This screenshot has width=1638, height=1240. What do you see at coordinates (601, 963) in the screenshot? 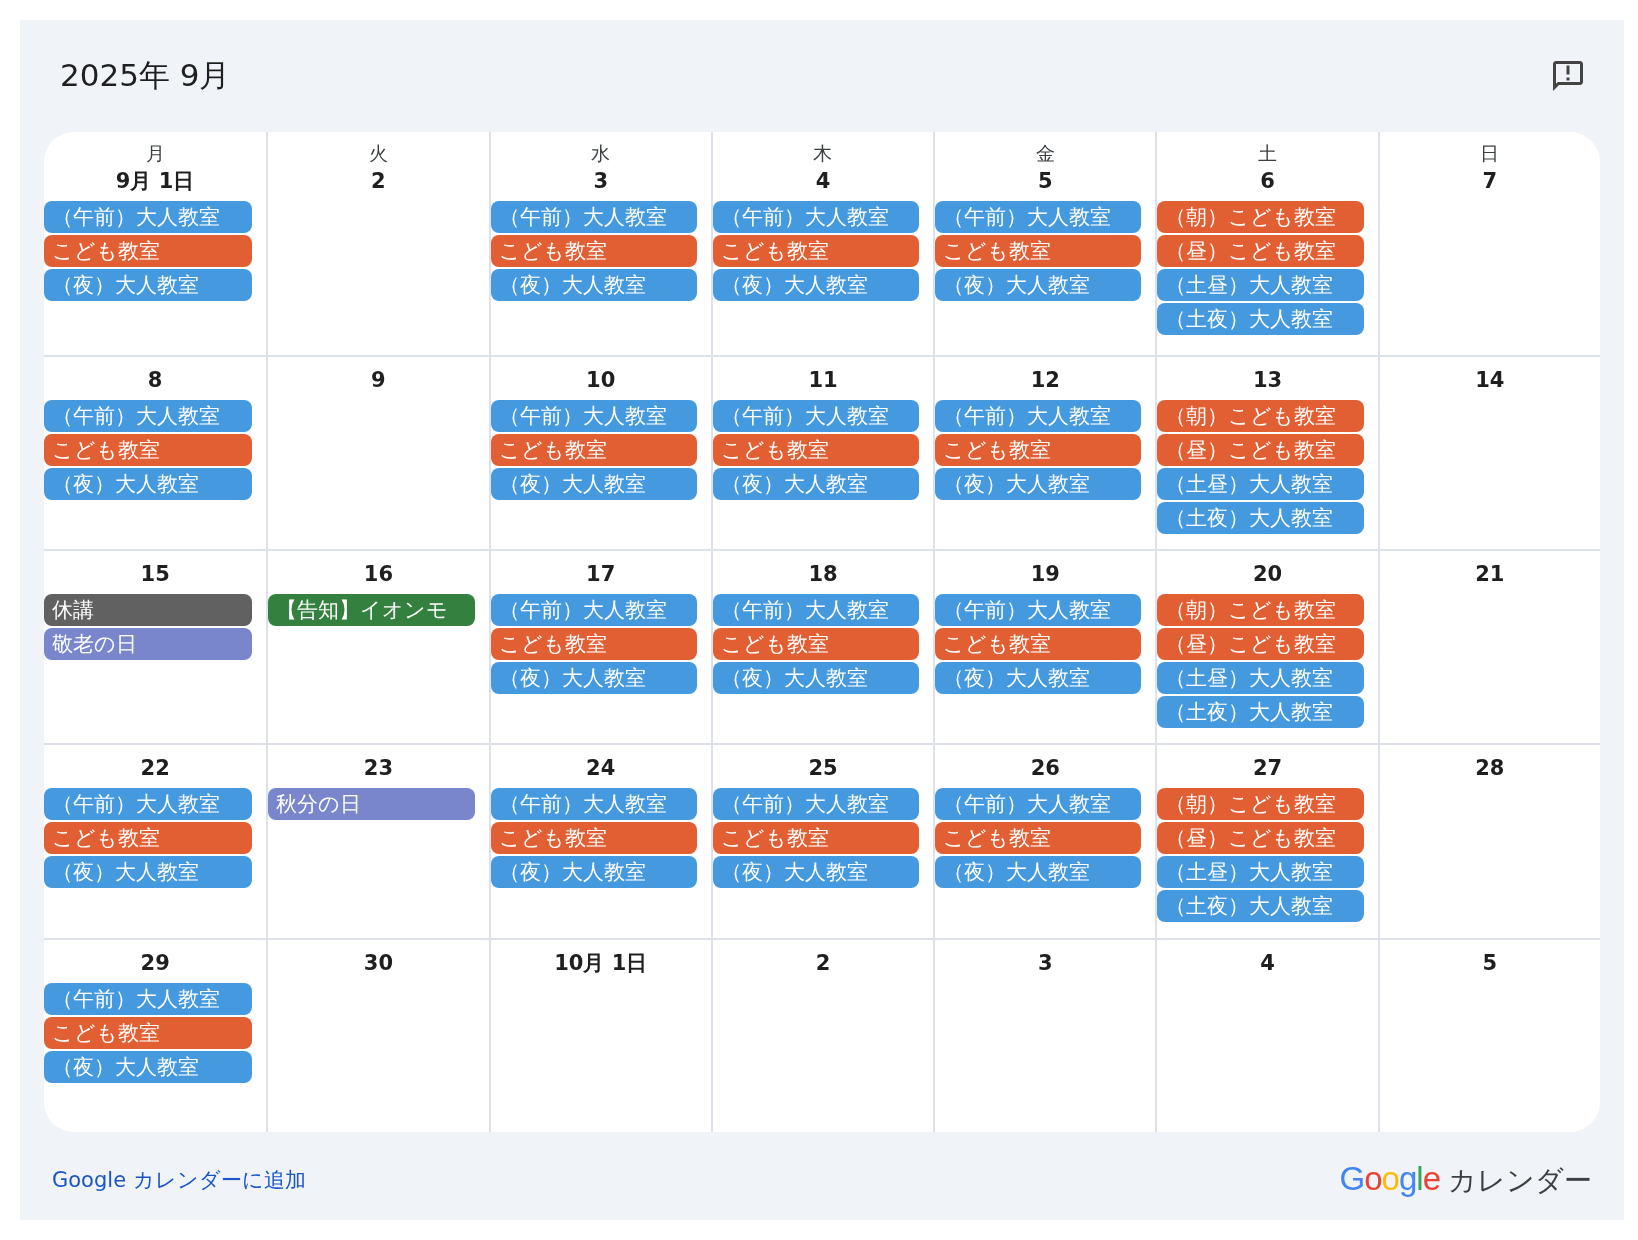
I see `date-label: 10月 1日` at bounding box center [601, 963].